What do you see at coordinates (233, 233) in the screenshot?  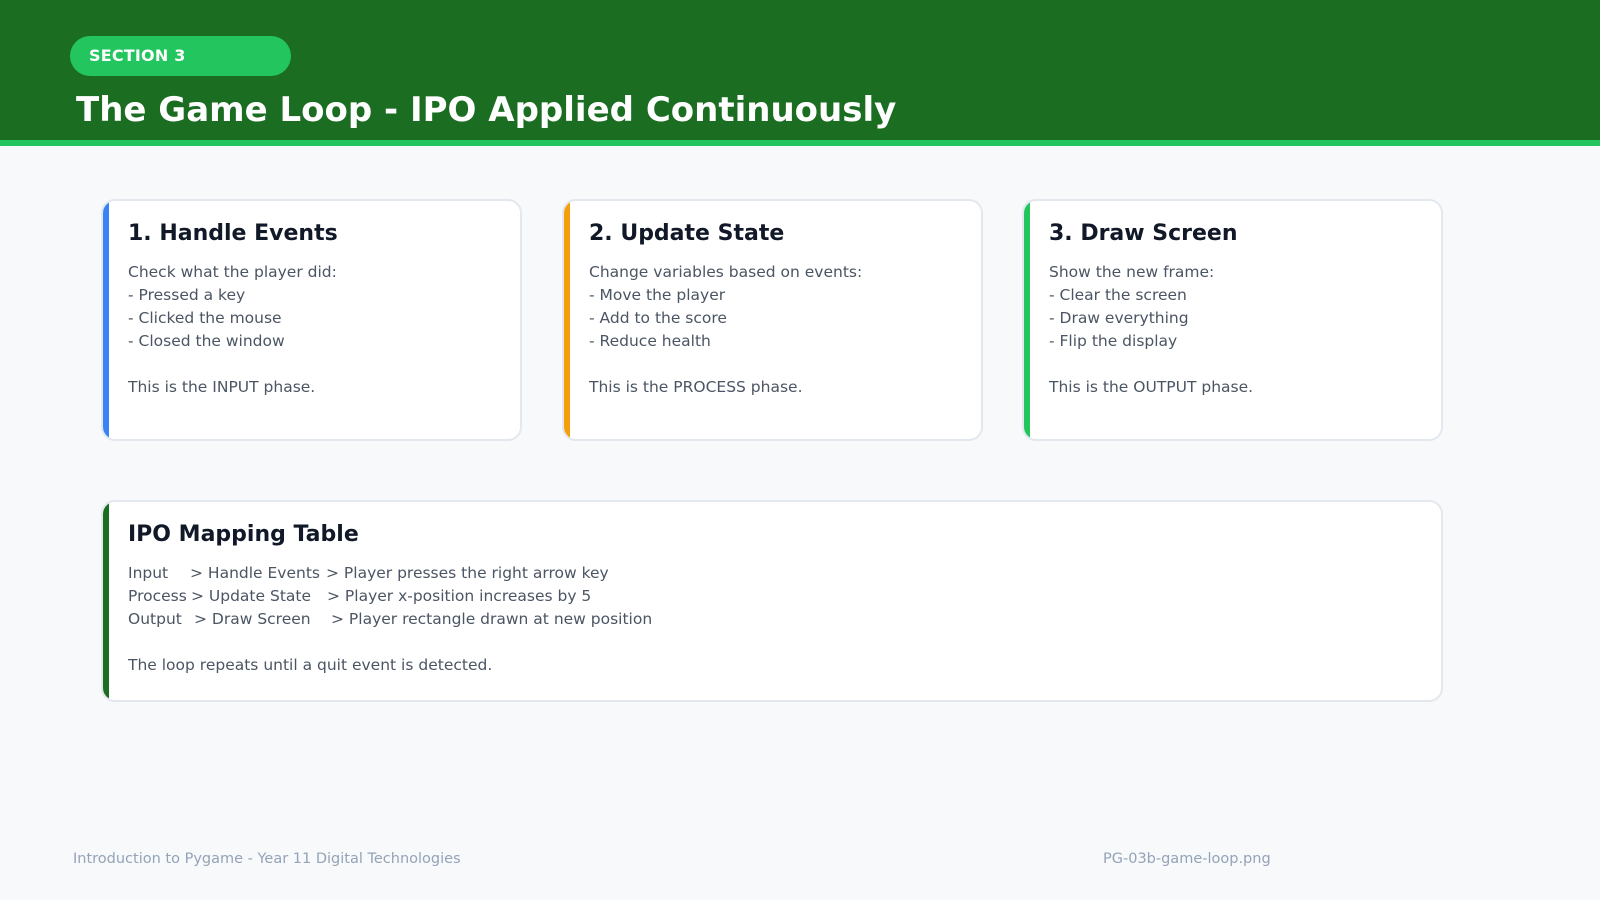 I see `card-title: 1. Handle Events` at bounding box center [233, 233].